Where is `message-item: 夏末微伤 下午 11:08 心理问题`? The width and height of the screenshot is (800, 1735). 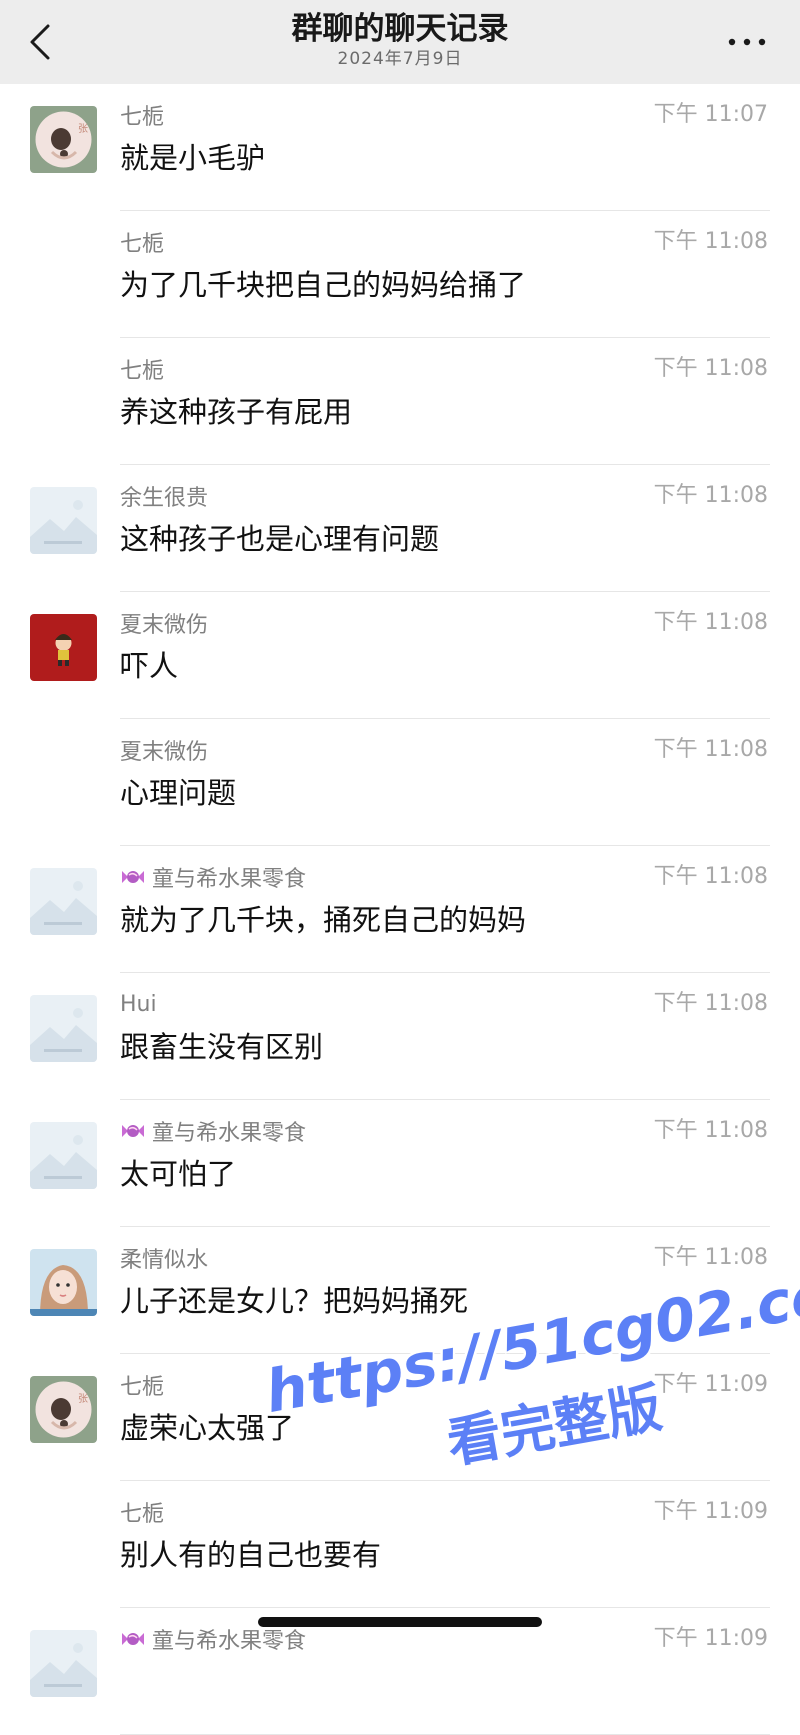
message-item: 夏末微伤 下午 11:08 心理问题 is located at coordinates (400, 782).